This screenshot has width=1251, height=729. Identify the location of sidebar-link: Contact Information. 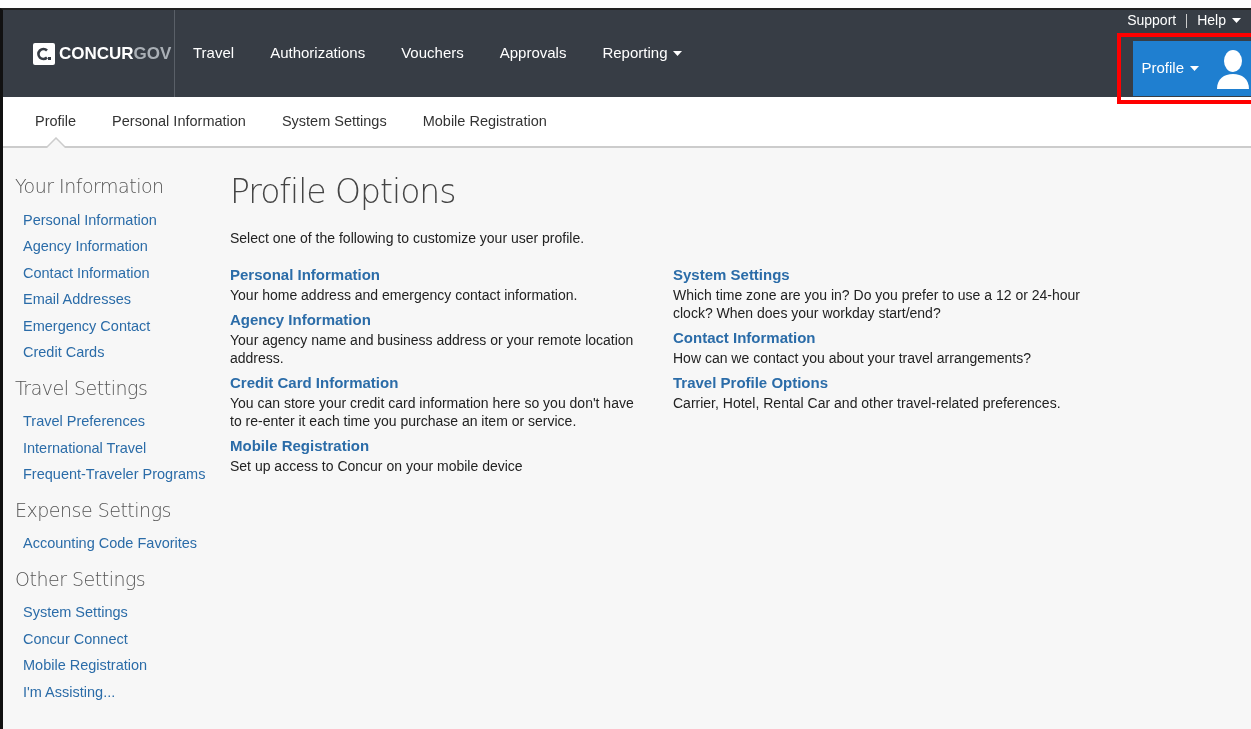
(115, 272).